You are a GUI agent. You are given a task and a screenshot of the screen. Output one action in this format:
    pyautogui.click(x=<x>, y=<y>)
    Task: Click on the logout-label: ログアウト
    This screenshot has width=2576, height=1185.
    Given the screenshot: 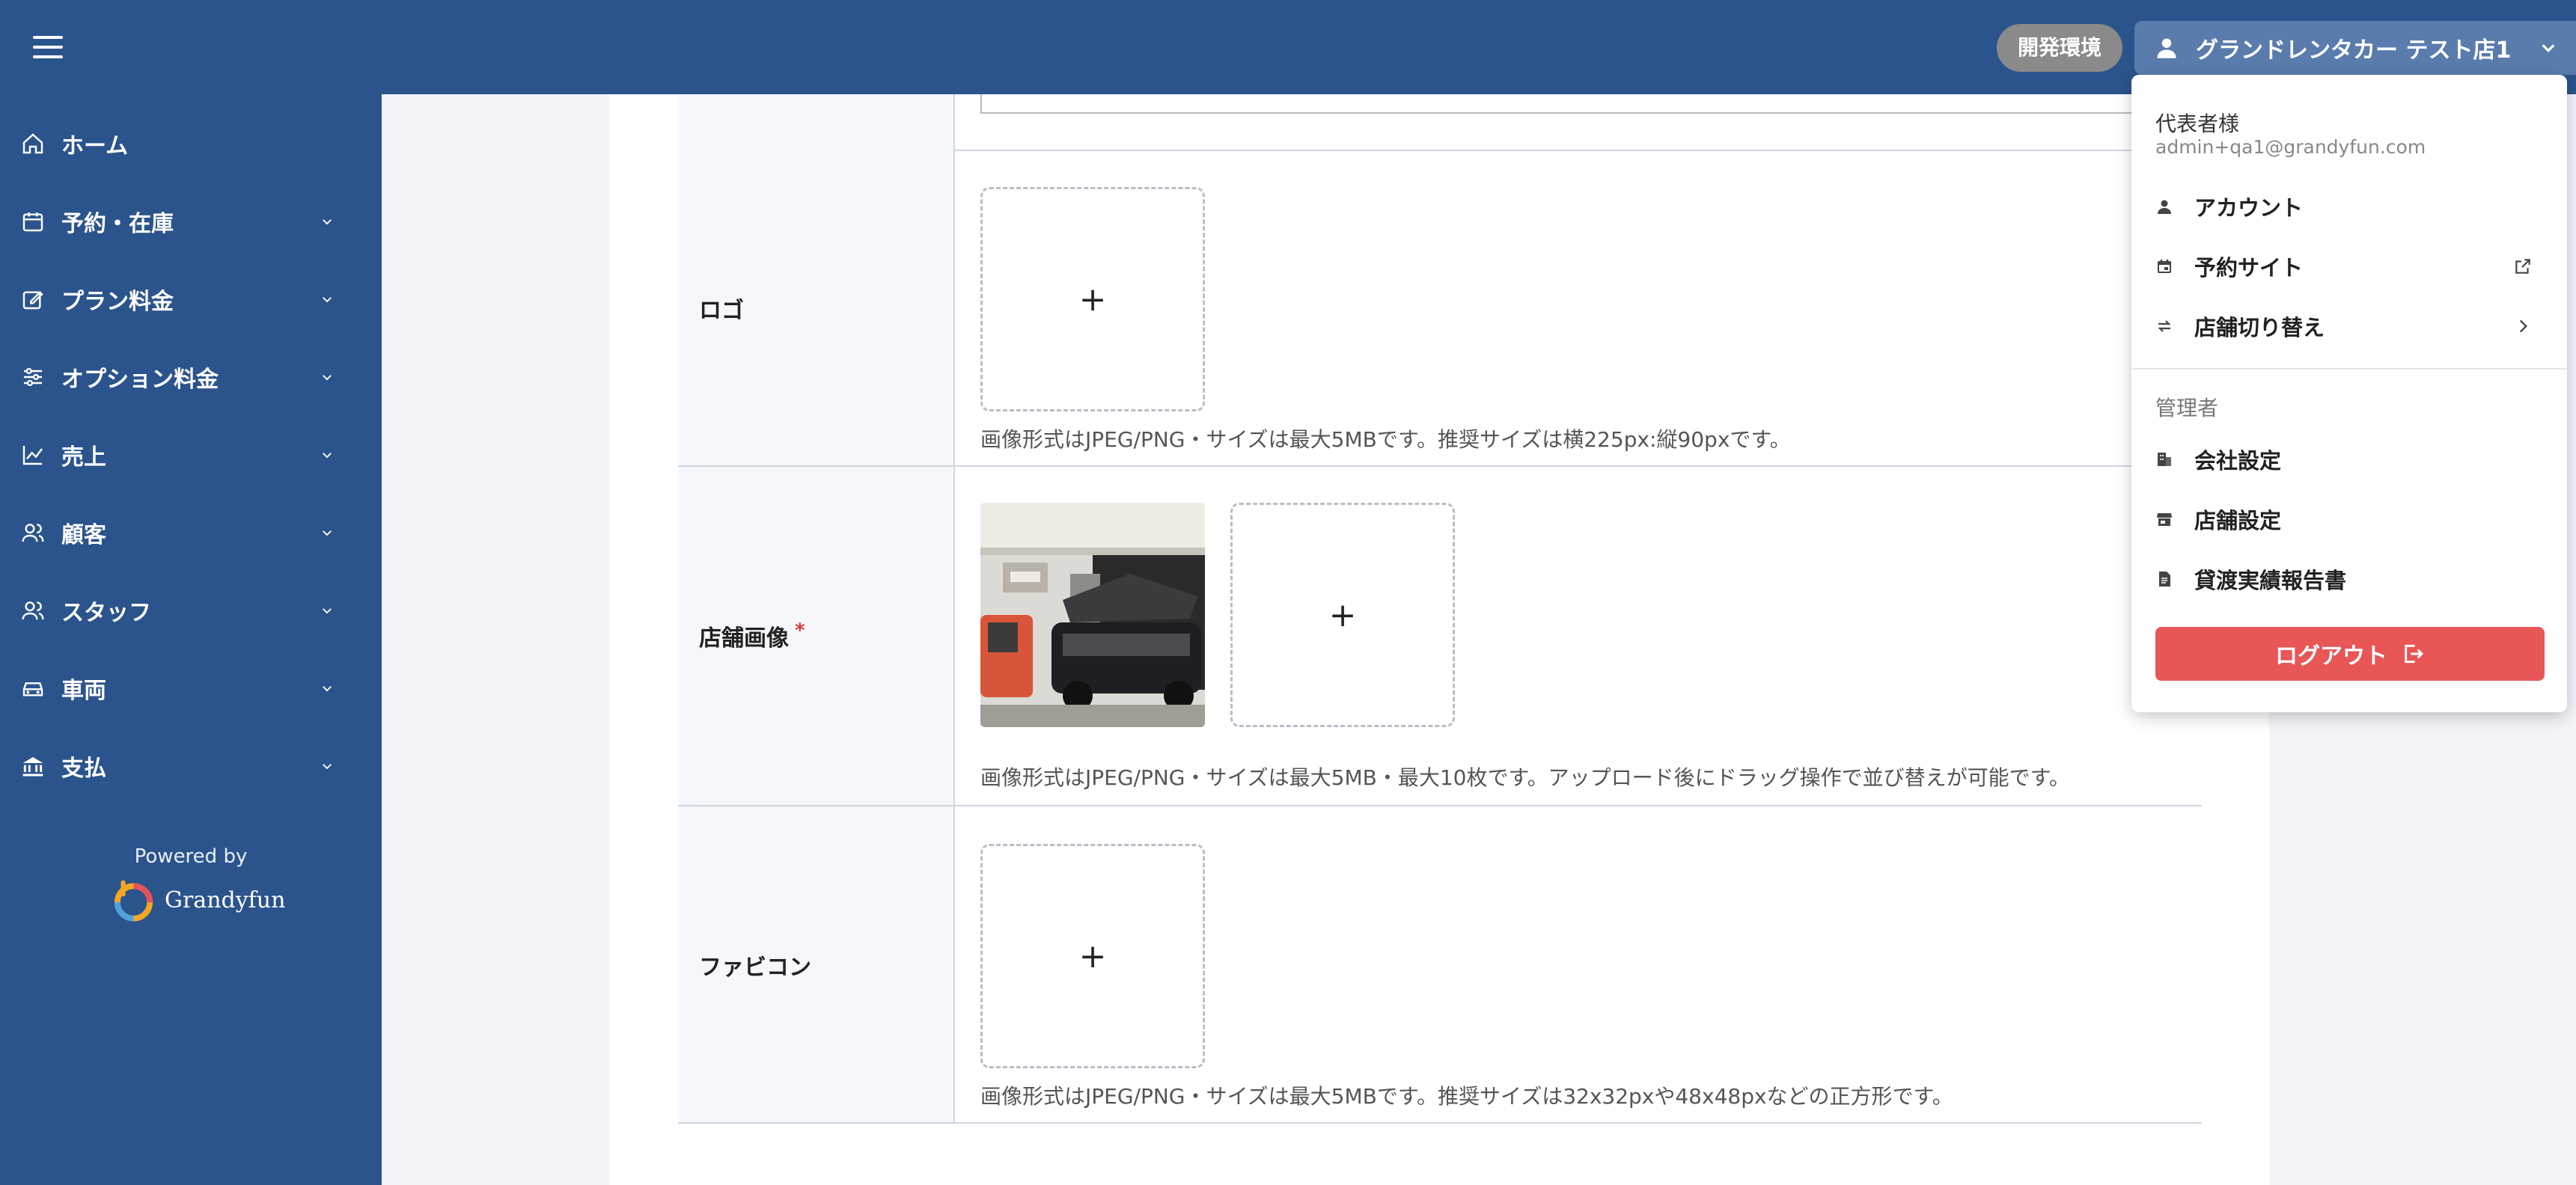 What is the action you would take?
    pyautogui.click(x=2331, y=656)
    